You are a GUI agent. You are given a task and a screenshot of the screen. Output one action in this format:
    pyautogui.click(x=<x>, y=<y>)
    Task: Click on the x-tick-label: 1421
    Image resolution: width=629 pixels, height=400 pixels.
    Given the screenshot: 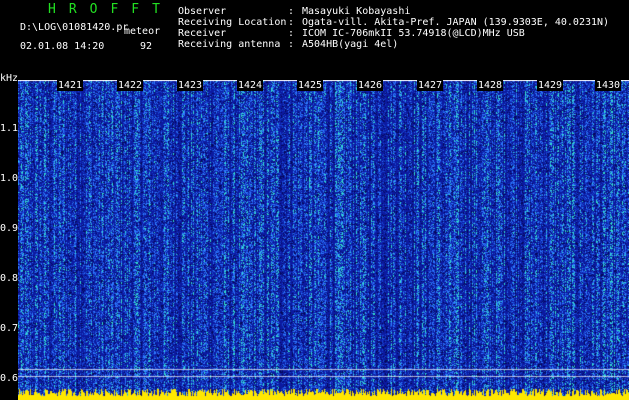 What is the action you would take?
    pyautogui.click(x=70, y=85)
    